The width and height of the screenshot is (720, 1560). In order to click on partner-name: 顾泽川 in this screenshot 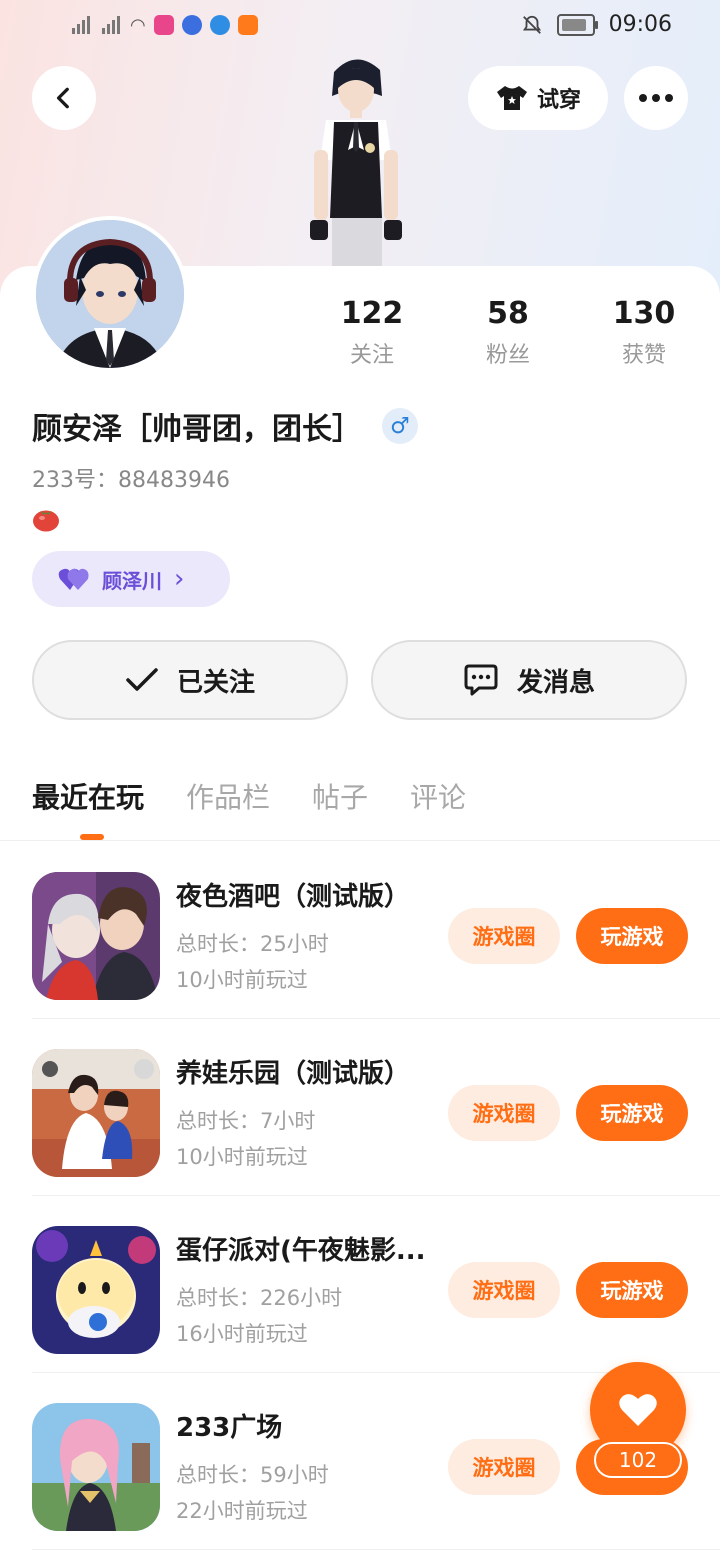, I will do `click(132, 580)`.